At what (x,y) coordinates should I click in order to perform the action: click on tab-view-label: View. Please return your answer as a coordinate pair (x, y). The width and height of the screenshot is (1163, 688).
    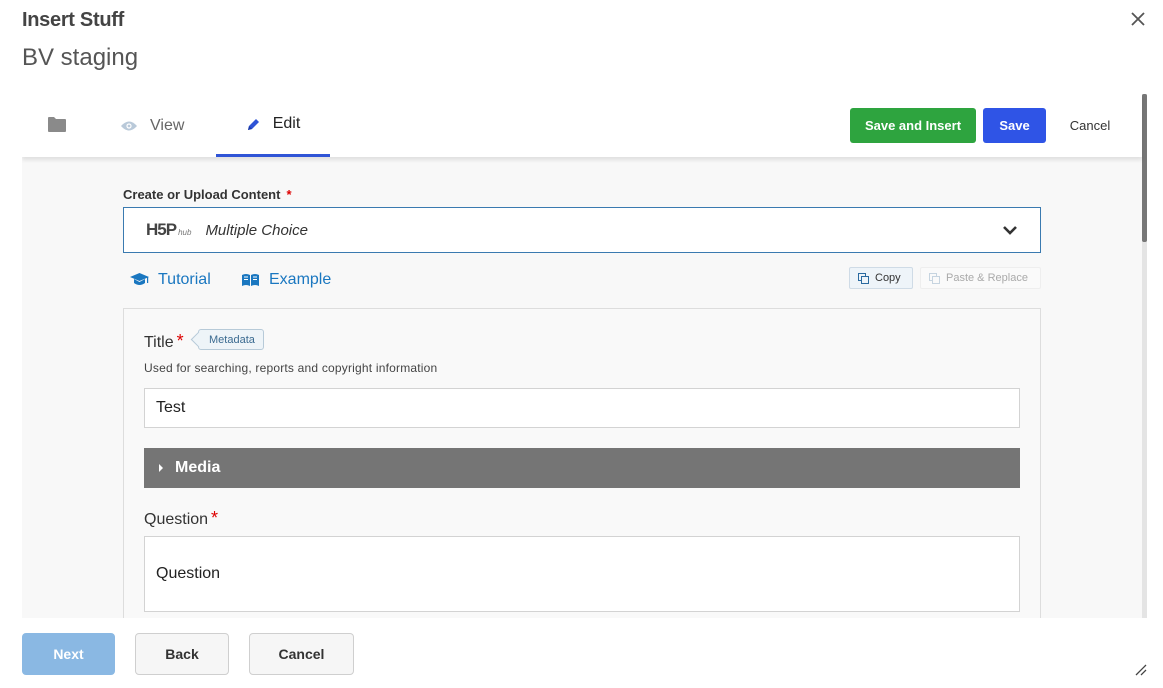
    Looking at the image, I should click on (167, 125).